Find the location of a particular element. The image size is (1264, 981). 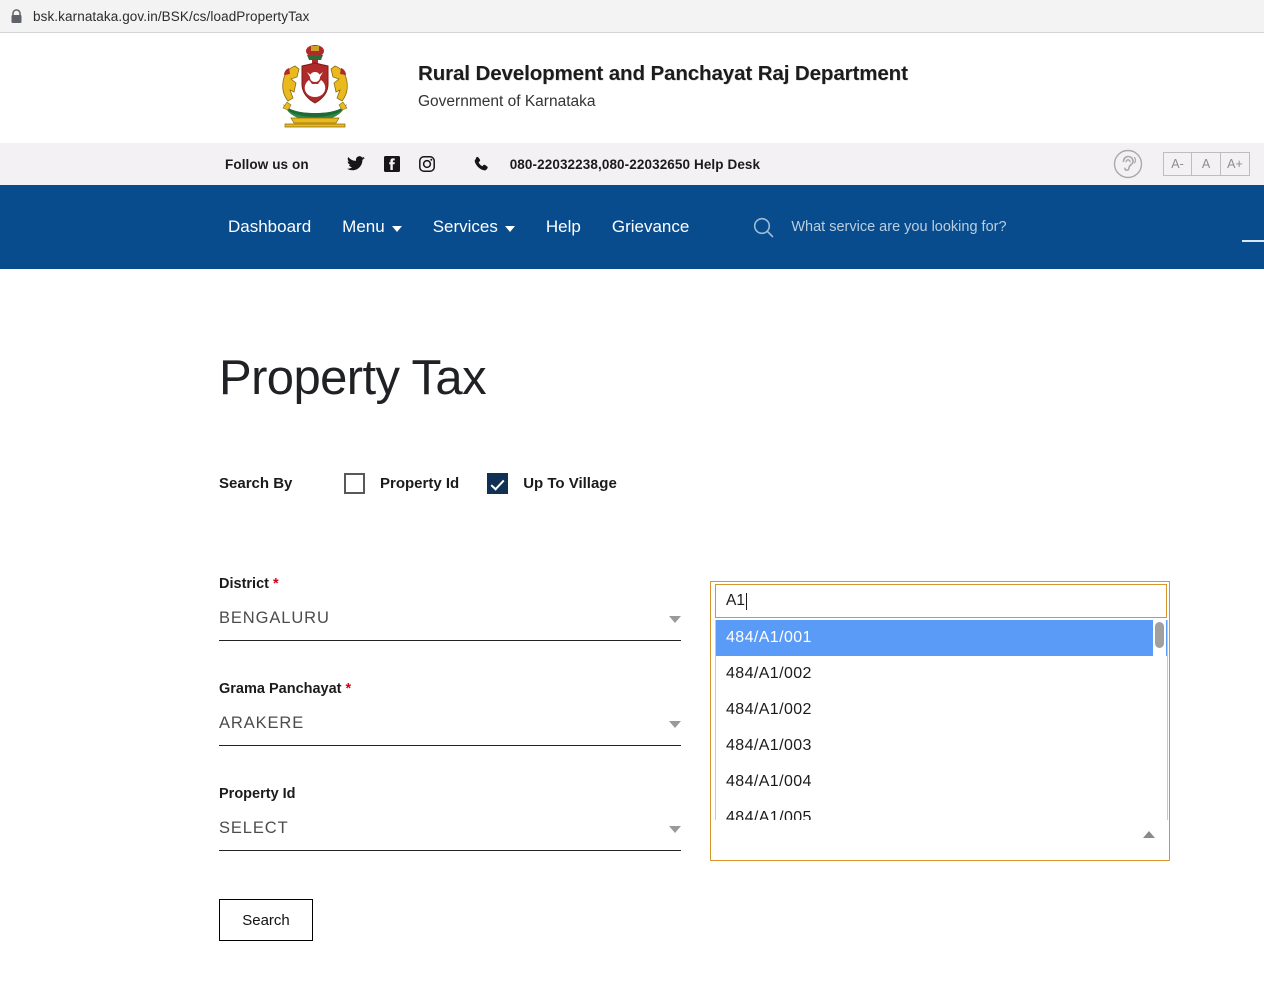

dropdown-search-value: A1 is located at coordinates (735, 600).